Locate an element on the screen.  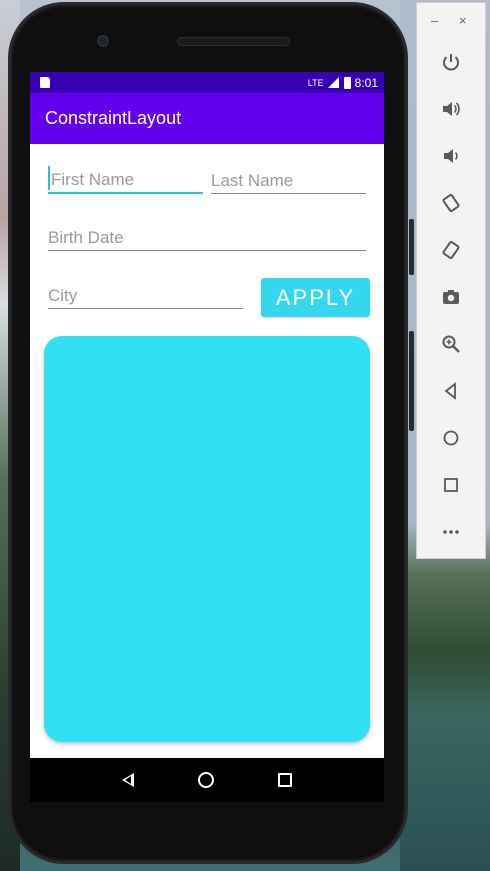
app-bar: ConstraintLayout is located at coordinates (207, 118).